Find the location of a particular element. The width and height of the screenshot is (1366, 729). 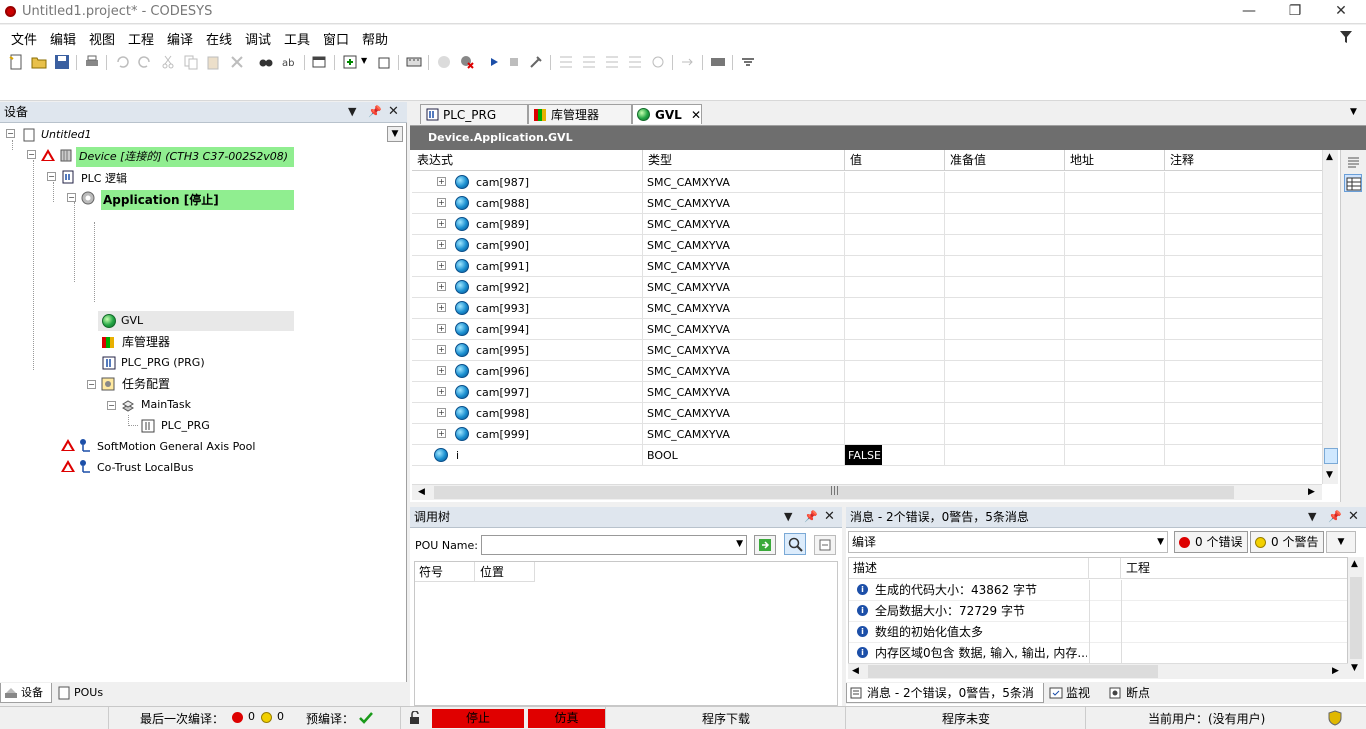

msg-hscroll-thumb is located at coordinates (1013, 671).